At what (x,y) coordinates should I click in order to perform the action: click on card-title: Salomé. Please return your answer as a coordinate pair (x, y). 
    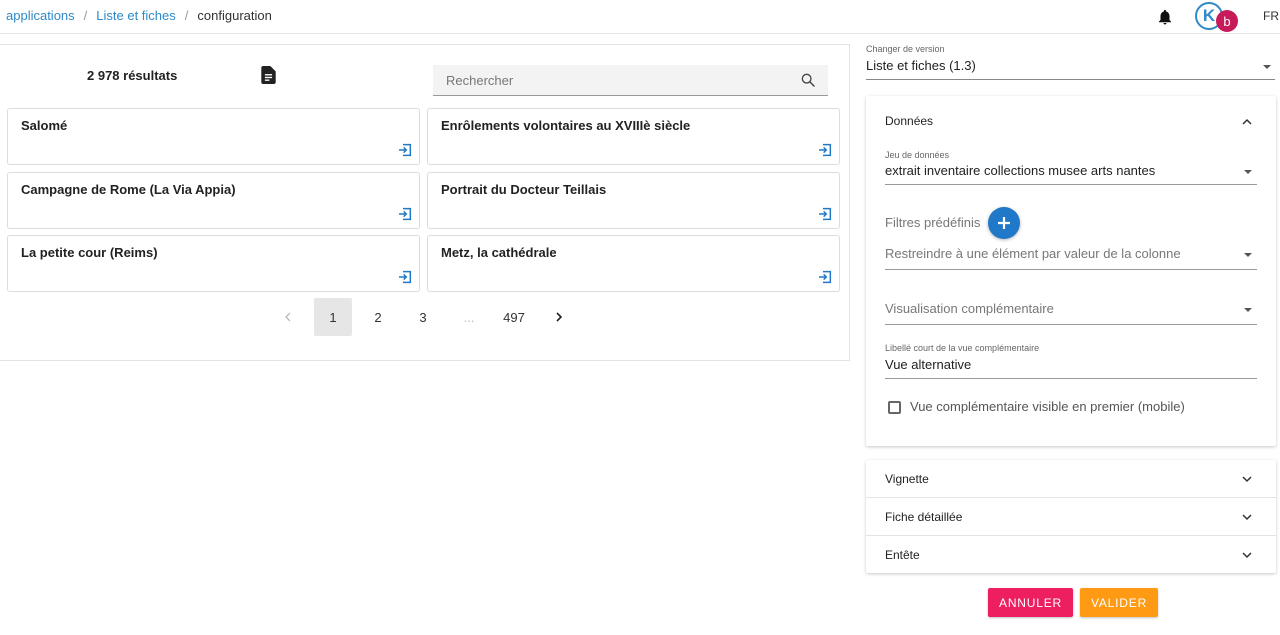
    Looking at the image, I should click on (44, 125).